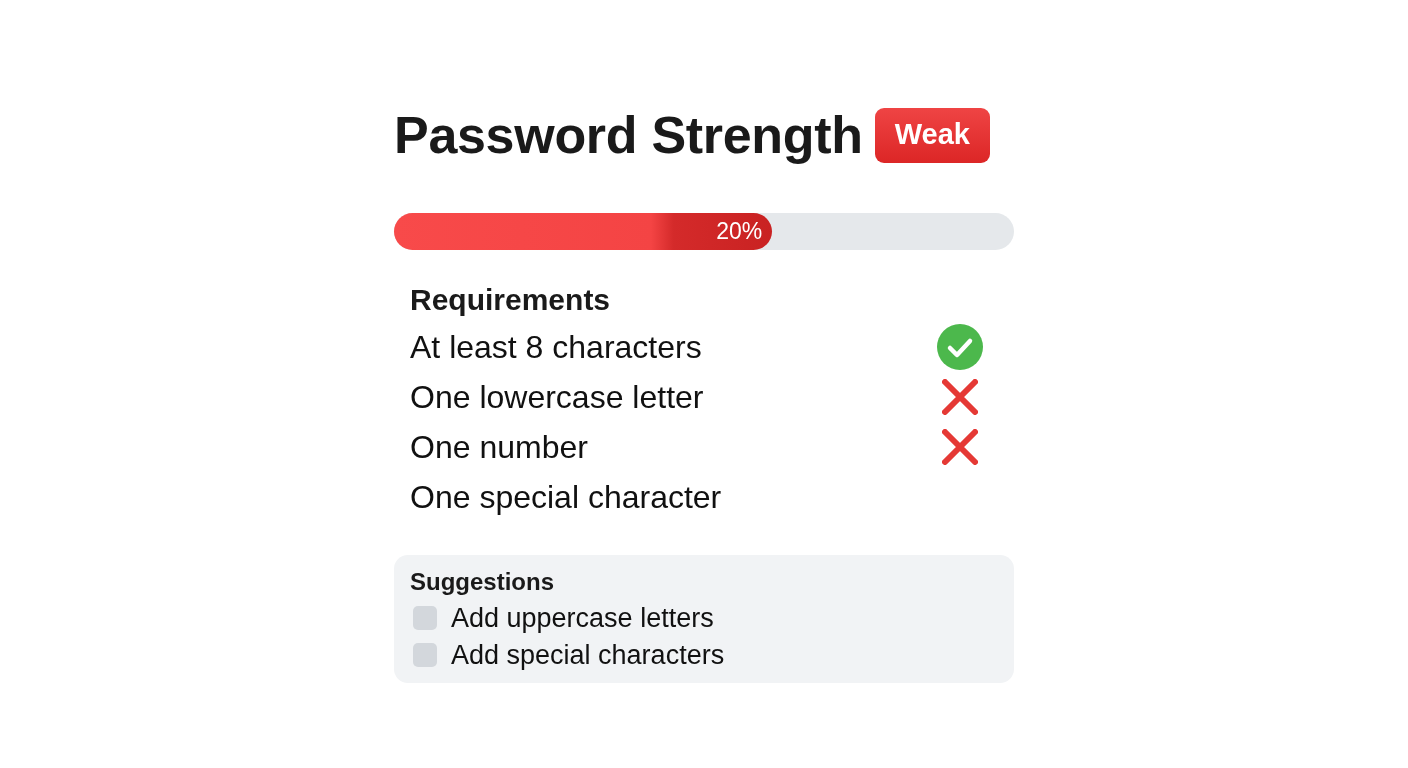  Describe the element at coordinates (582, 617) in the screenshot. I see `suggestion-text: Add uppercase letters` at that location.